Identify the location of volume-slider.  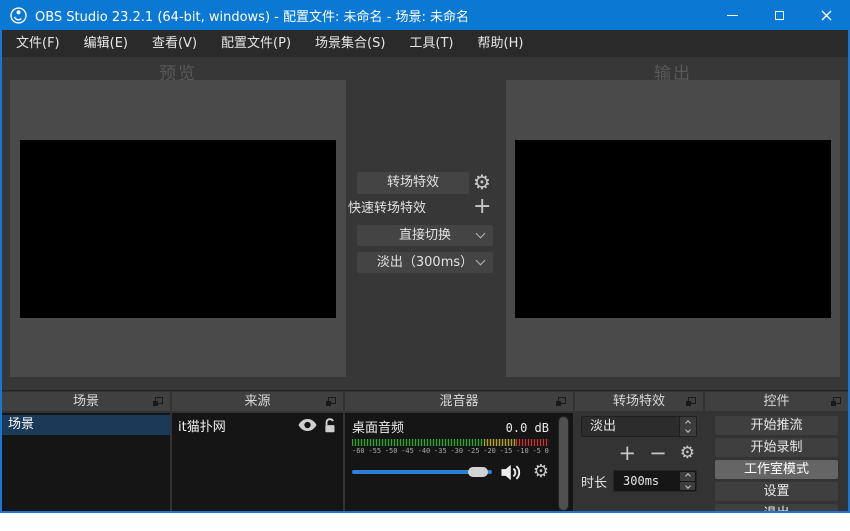
(422, 472).